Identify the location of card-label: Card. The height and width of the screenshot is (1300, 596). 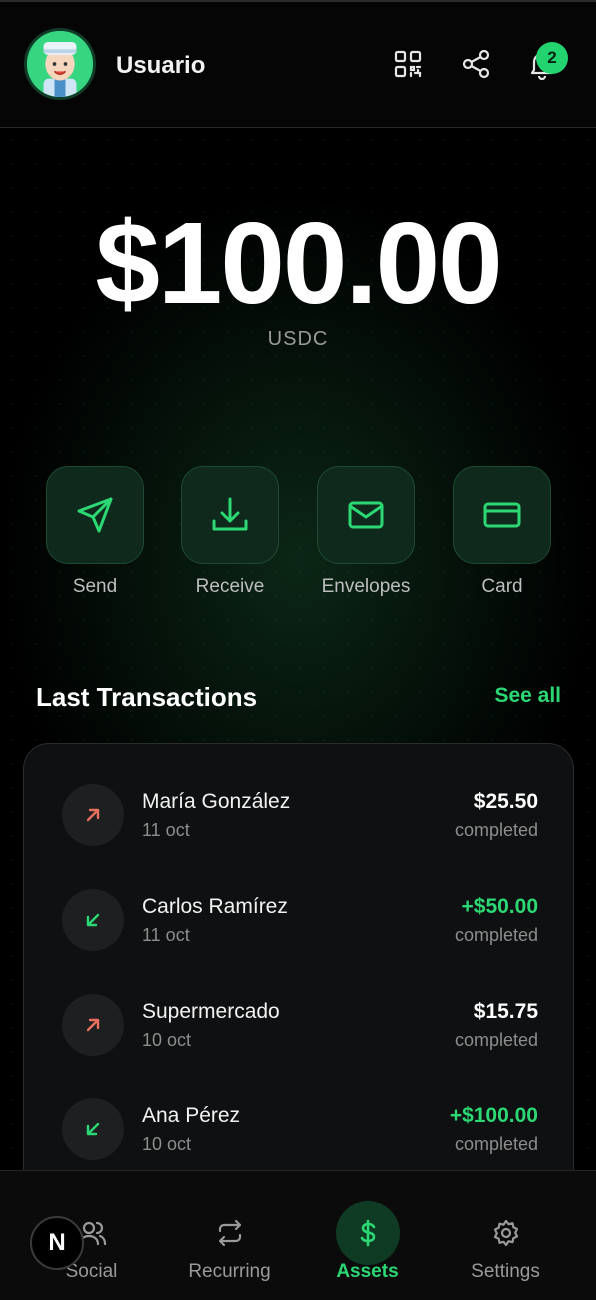
(502, 586).